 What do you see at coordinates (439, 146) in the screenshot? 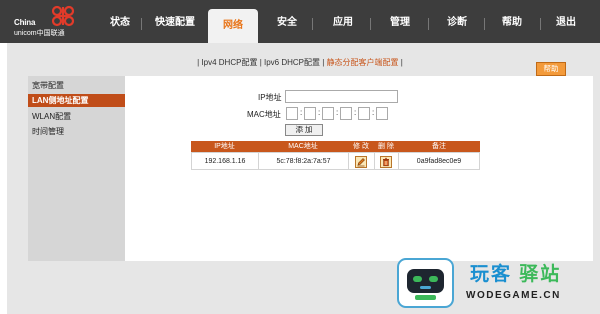
I see `column-header-note: 备注` at bounding box center [439, 146].